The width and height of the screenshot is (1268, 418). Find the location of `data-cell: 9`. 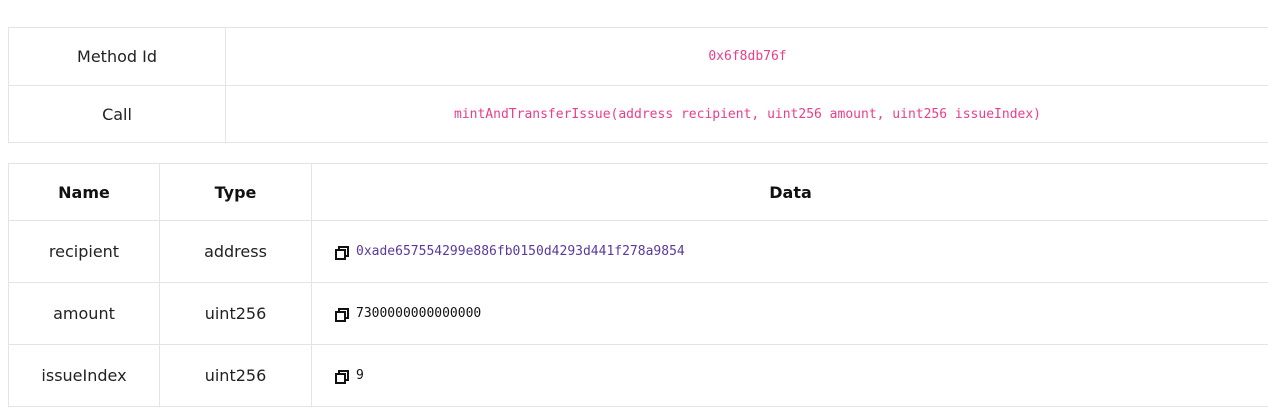

data-cell: 9 is located at coordinates (801, 376).